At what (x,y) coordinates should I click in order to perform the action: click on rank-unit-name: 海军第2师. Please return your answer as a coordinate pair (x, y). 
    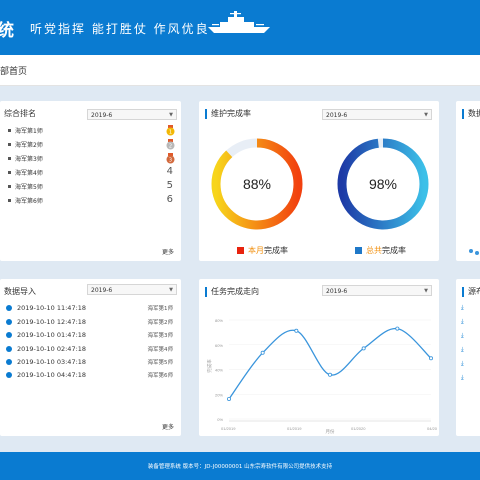
    Looking at the image, I should click on (29, 145).